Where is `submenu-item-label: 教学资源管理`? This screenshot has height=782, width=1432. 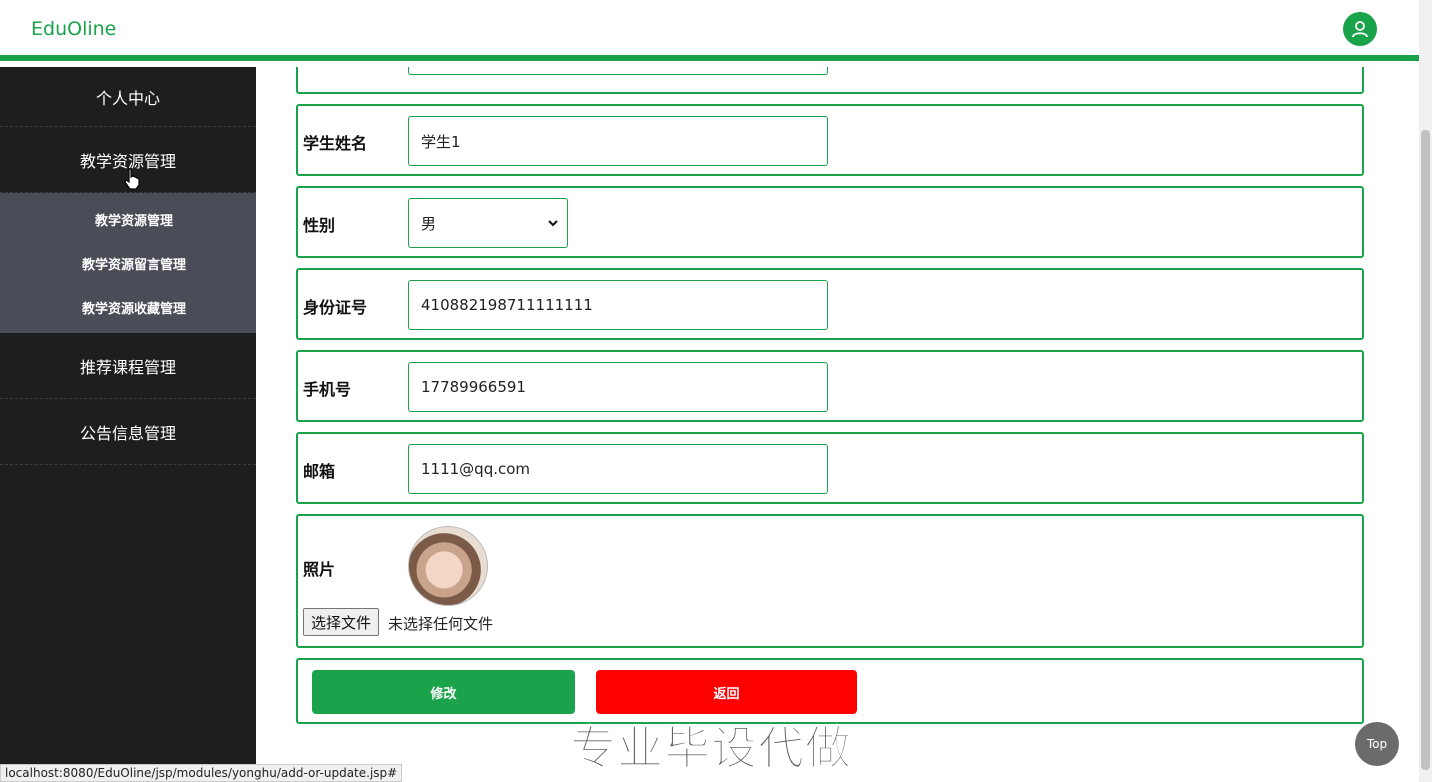 submenu-item-label: 教学资源管理 is located at coordinates (133, 221).